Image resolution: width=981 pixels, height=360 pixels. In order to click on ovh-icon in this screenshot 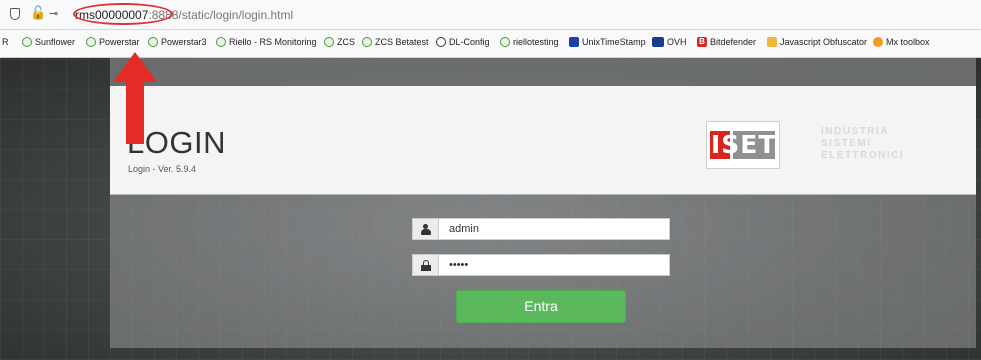, I will do `click(658, 42)`.